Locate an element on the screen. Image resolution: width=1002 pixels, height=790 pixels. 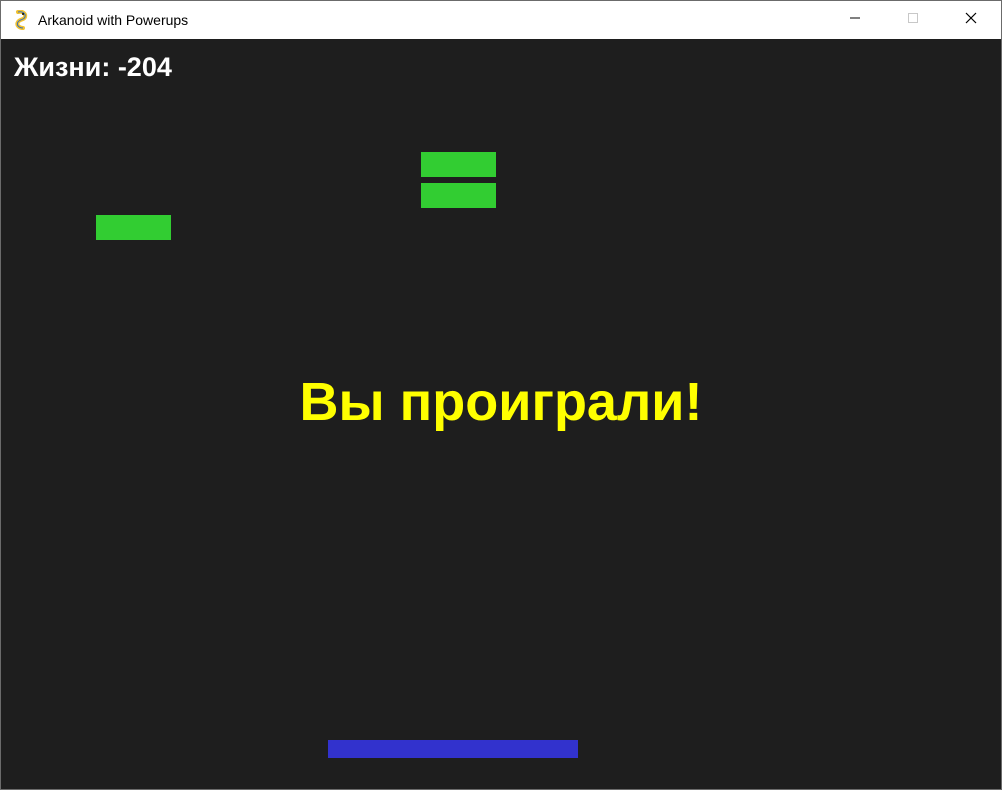
maximize-icon is located at coordinates (913, 20).